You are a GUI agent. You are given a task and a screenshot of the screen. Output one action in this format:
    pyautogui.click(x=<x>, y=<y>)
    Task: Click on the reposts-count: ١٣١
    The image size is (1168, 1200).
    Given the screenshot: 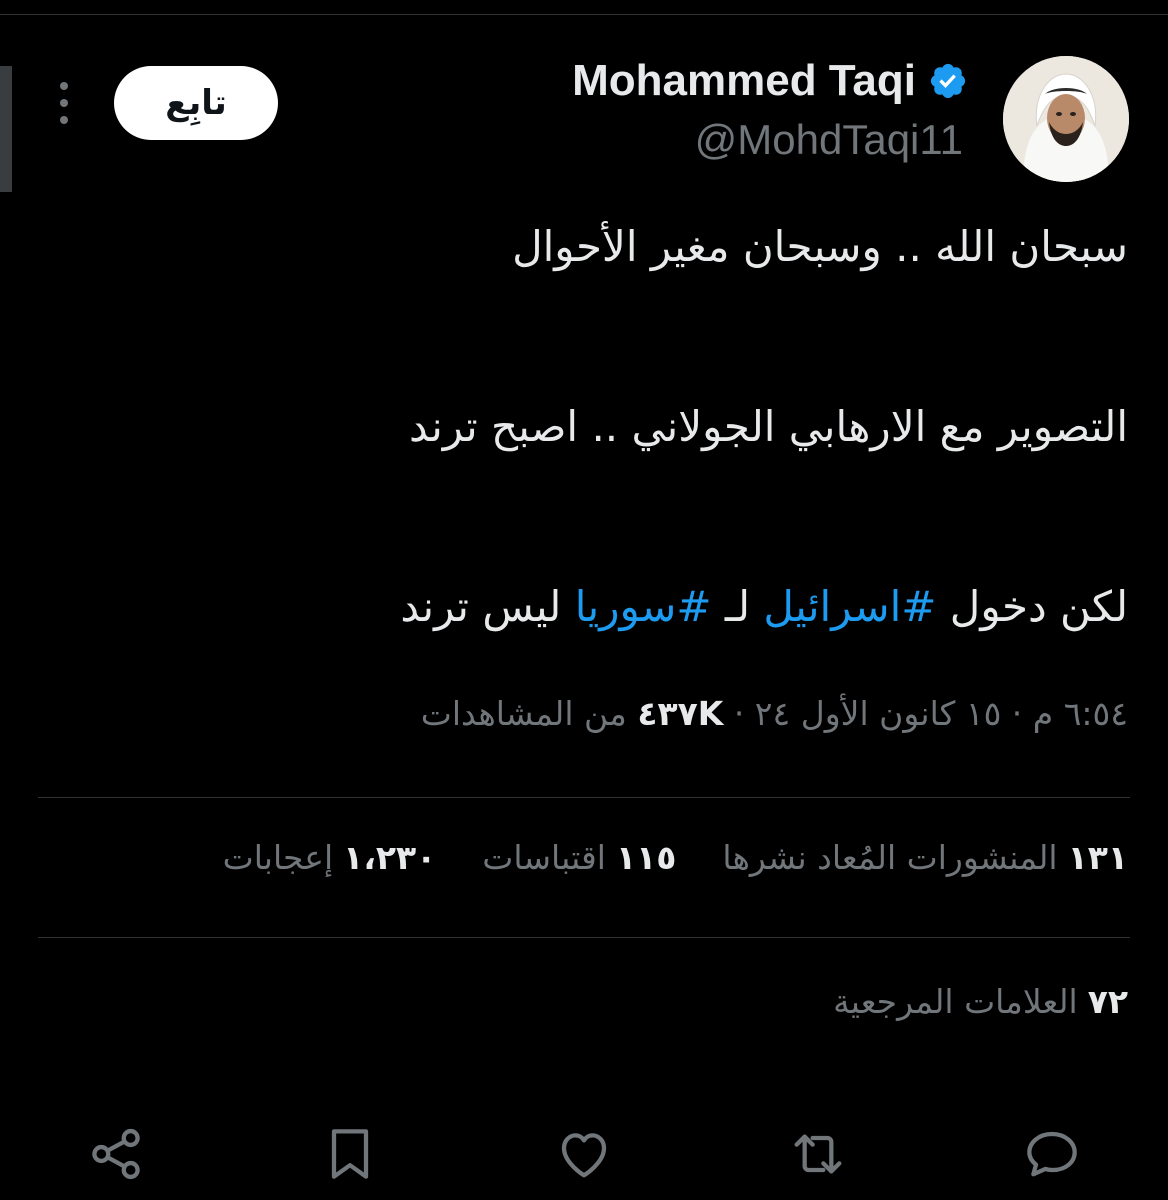 What is the action you would take?
    pyautogui.click(x=1097, y=857)
    